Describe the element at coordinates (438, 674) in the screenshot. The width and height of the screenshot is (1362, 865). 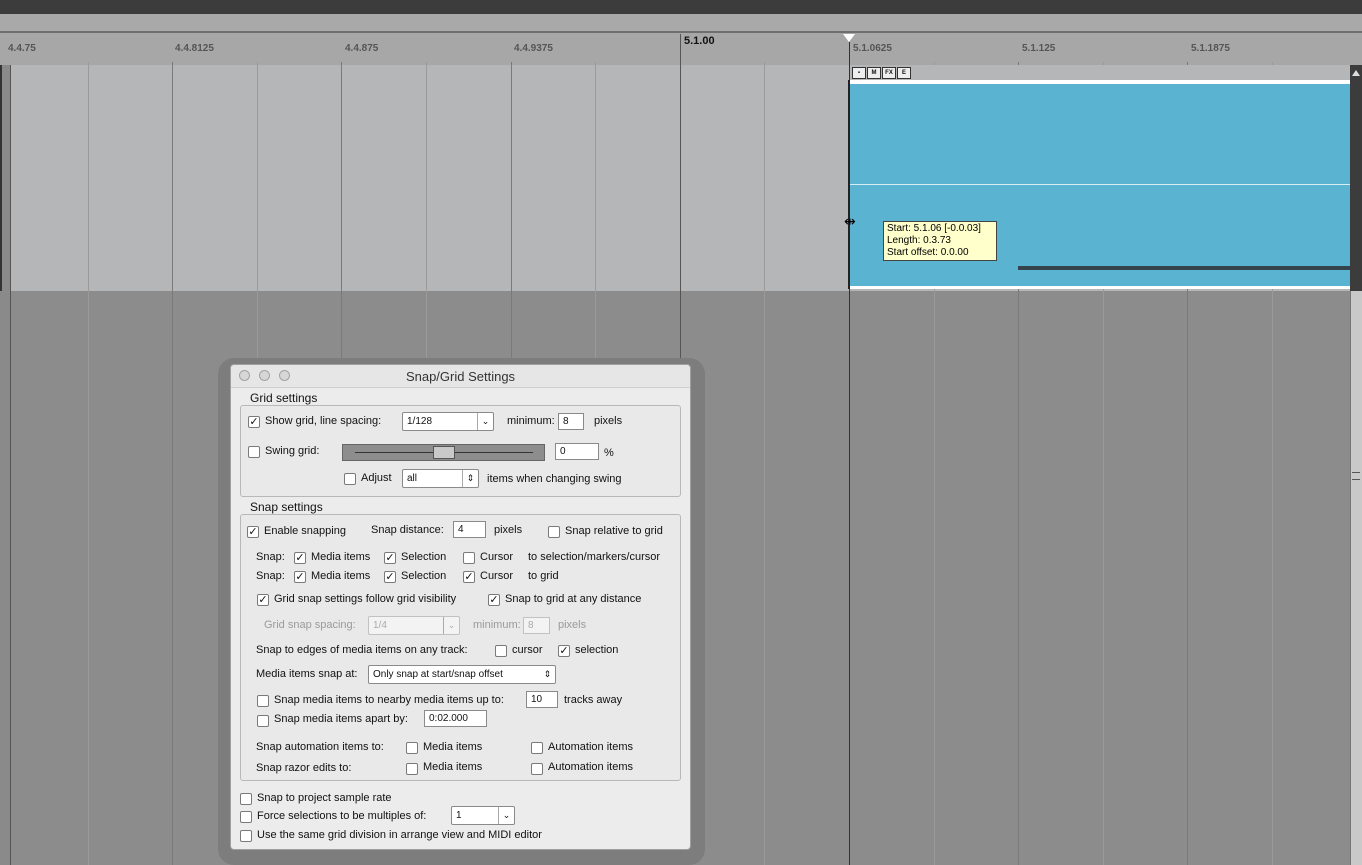
I see `snap-at-value: Only snap at start/snap offset` at that location.